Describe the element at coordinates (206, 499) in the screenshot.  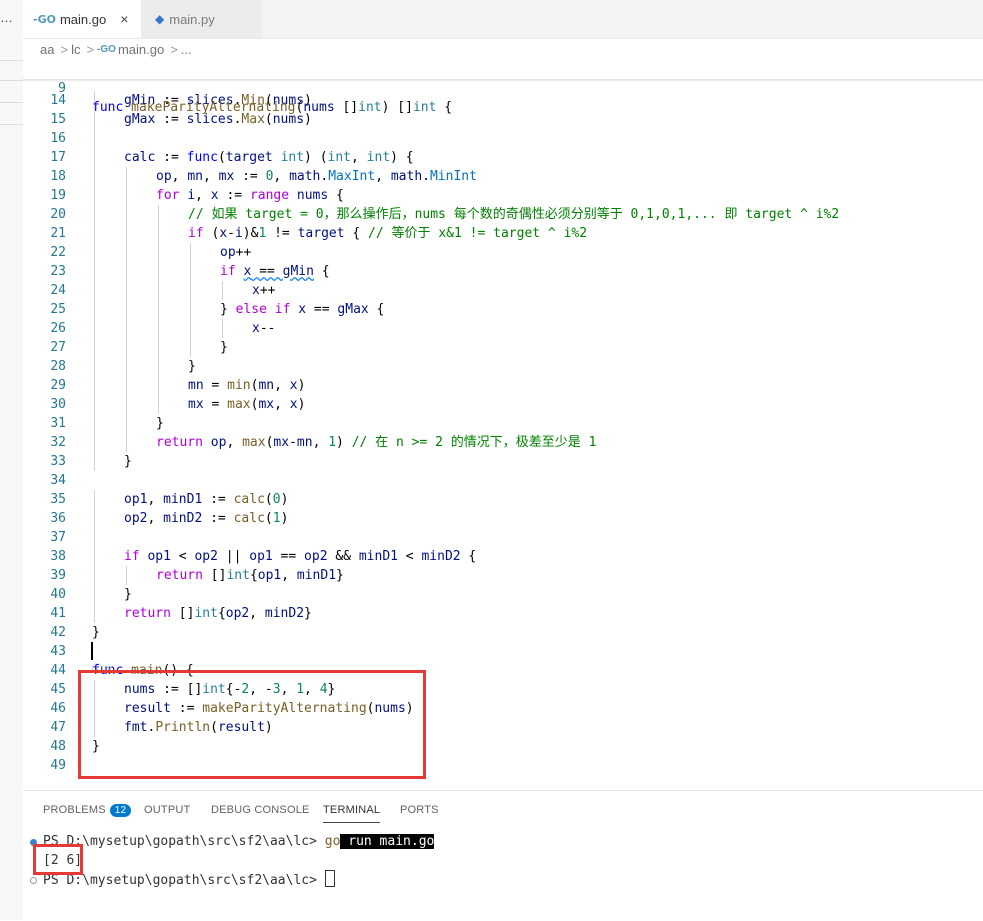
I see `code-text: op1, minD1 := calc(0)` at that location.